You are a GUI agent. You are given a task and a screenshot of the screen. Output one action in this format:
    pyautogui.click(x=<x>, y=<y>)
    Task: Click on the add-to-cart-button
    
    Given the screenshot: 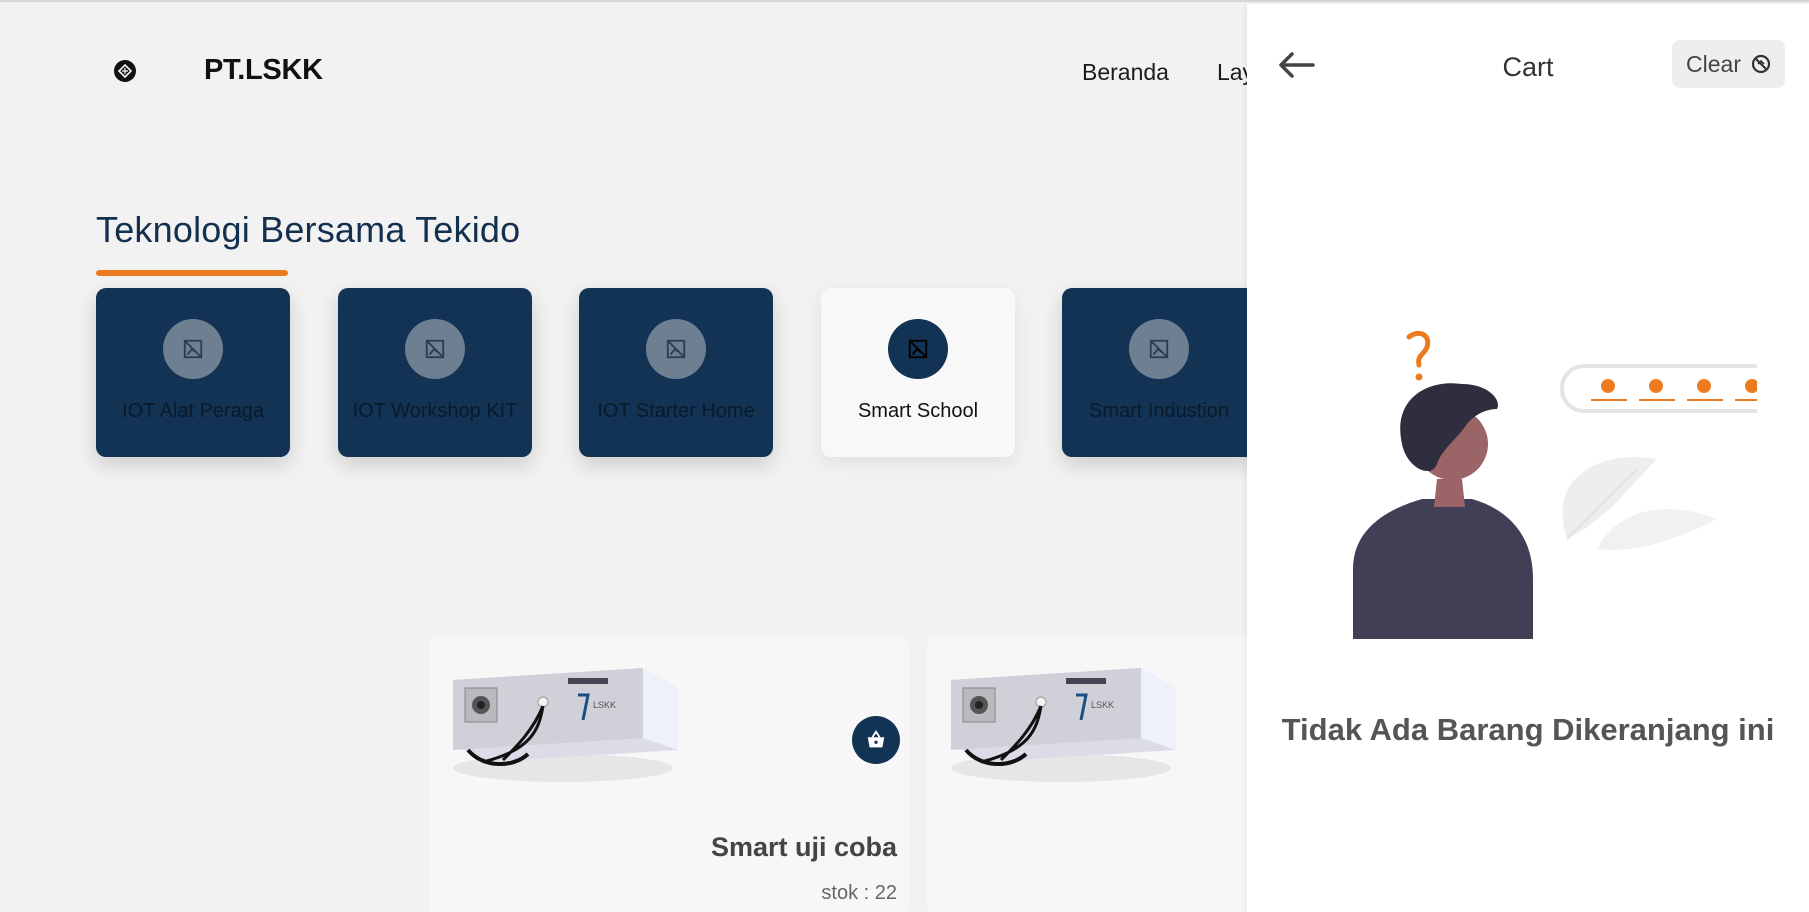 What is the action you would take?
    pyautogui.click(x=876, y=740)
    